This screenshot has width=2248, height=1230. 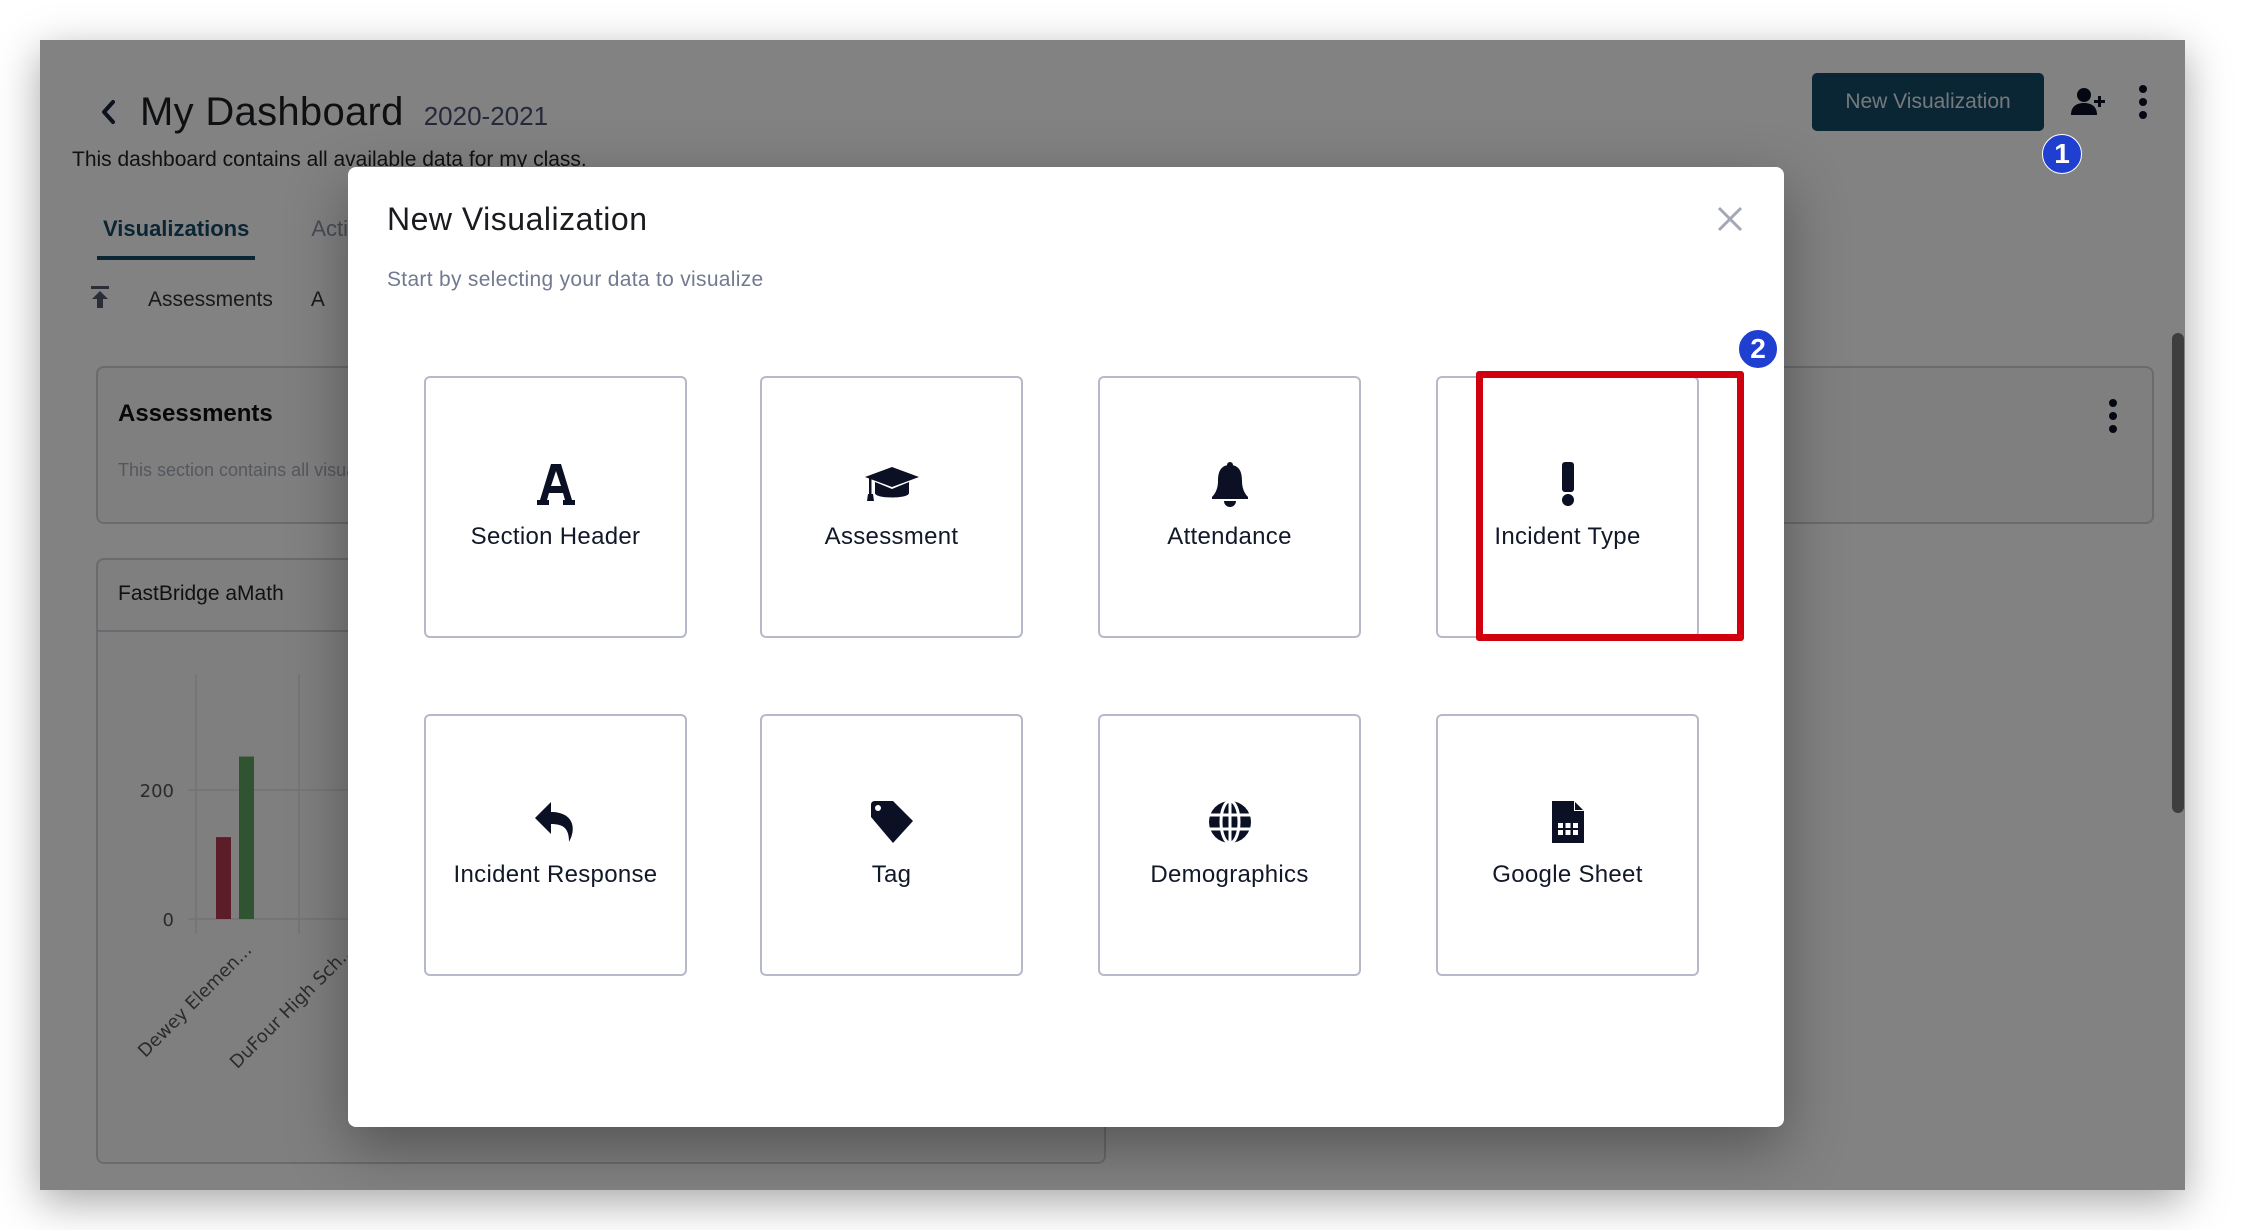 I want to click on option-google-sheet: Google Sheet, so click(x=1567, y=845).